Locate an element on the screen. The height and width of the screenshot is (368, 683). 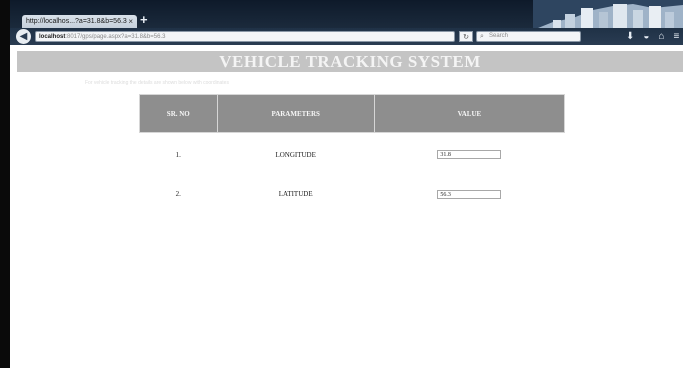
sr-cell: 2. is located at coordinates (178, 194).